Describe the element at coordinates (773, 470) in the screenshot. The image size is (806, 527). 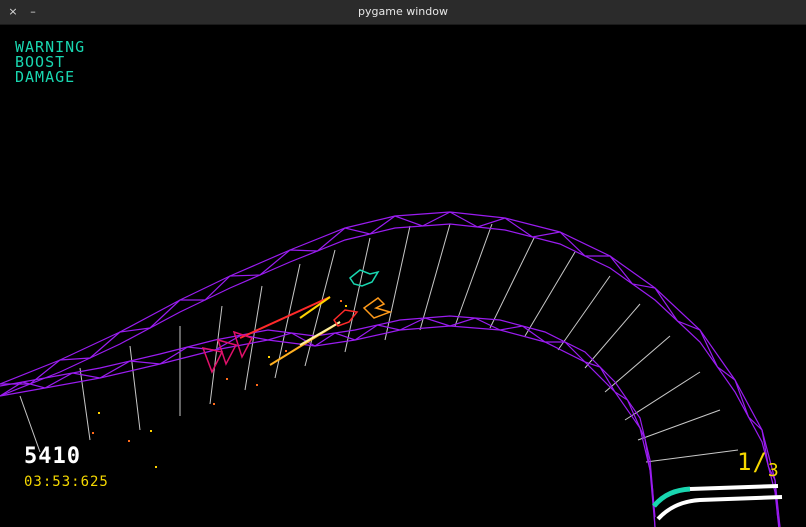
I see `lap-total: 3` at that location.